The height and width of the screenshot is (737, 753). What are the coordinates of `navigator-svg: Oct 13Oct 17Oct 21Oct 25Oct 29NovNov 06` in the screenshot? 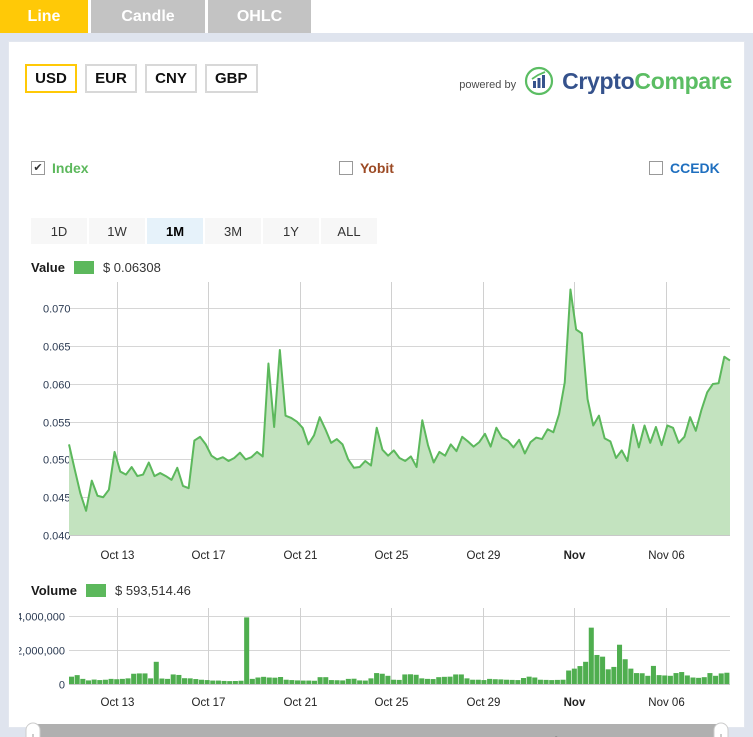 It's located at (377, 729).